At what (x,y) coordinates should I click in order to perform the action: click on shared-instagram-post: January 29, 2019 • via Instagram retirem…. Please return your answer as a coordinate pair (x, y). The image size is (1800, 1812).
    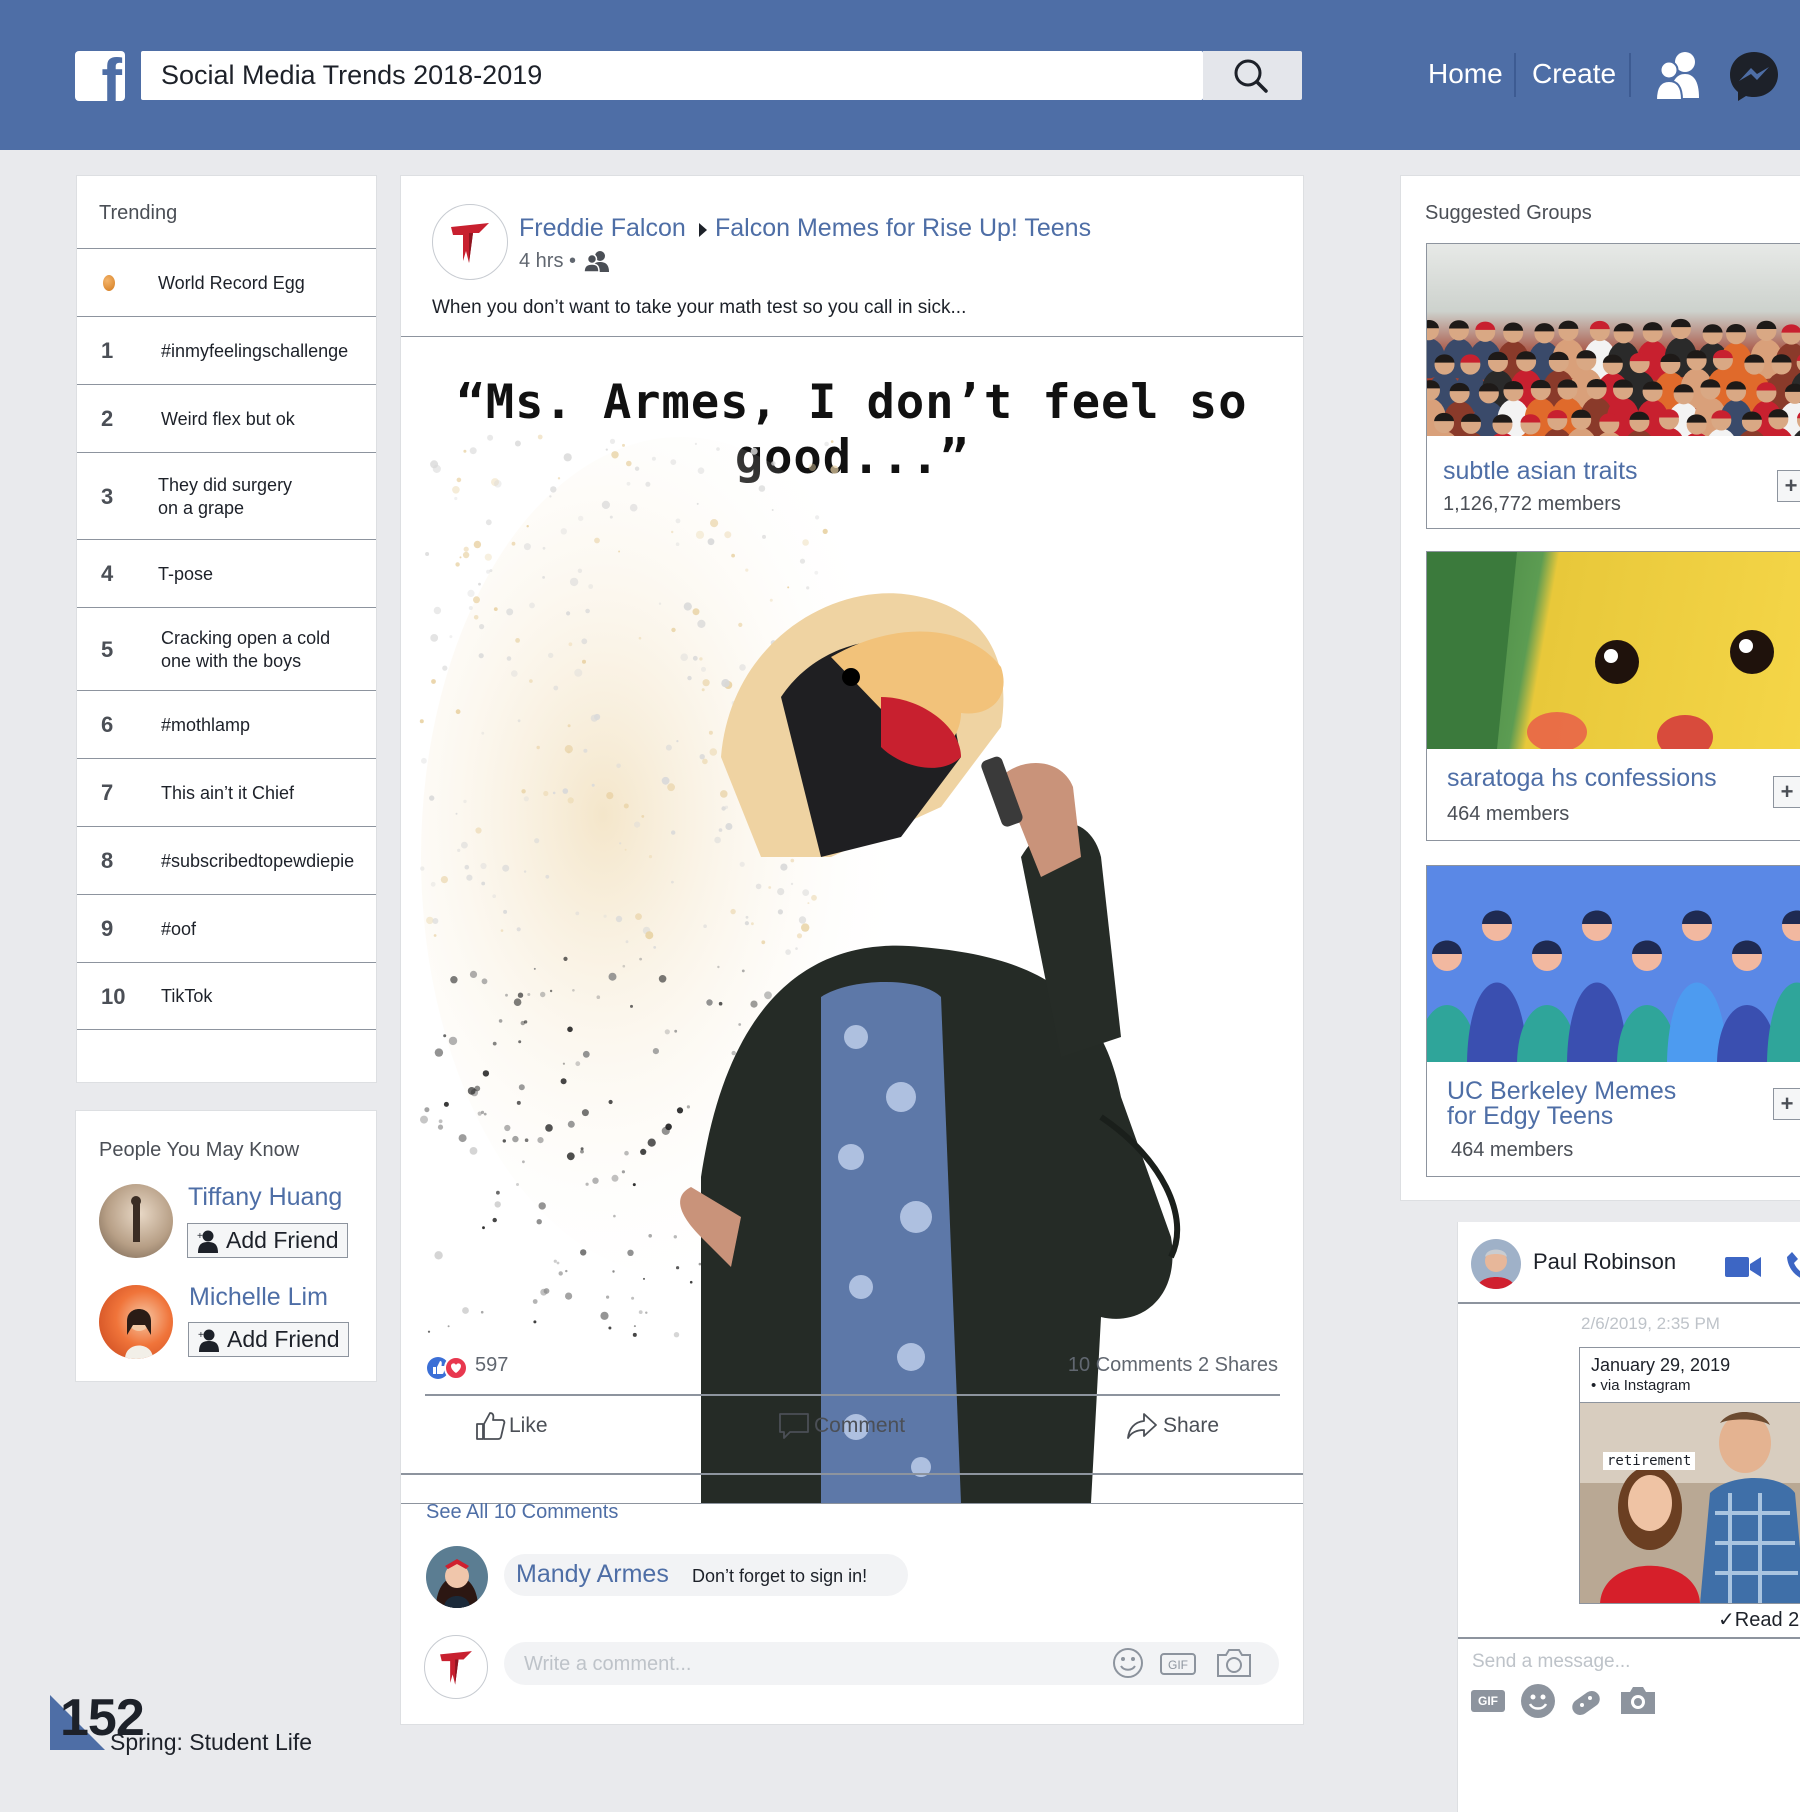
    Looking at the image, I should click on (1689, 1475).